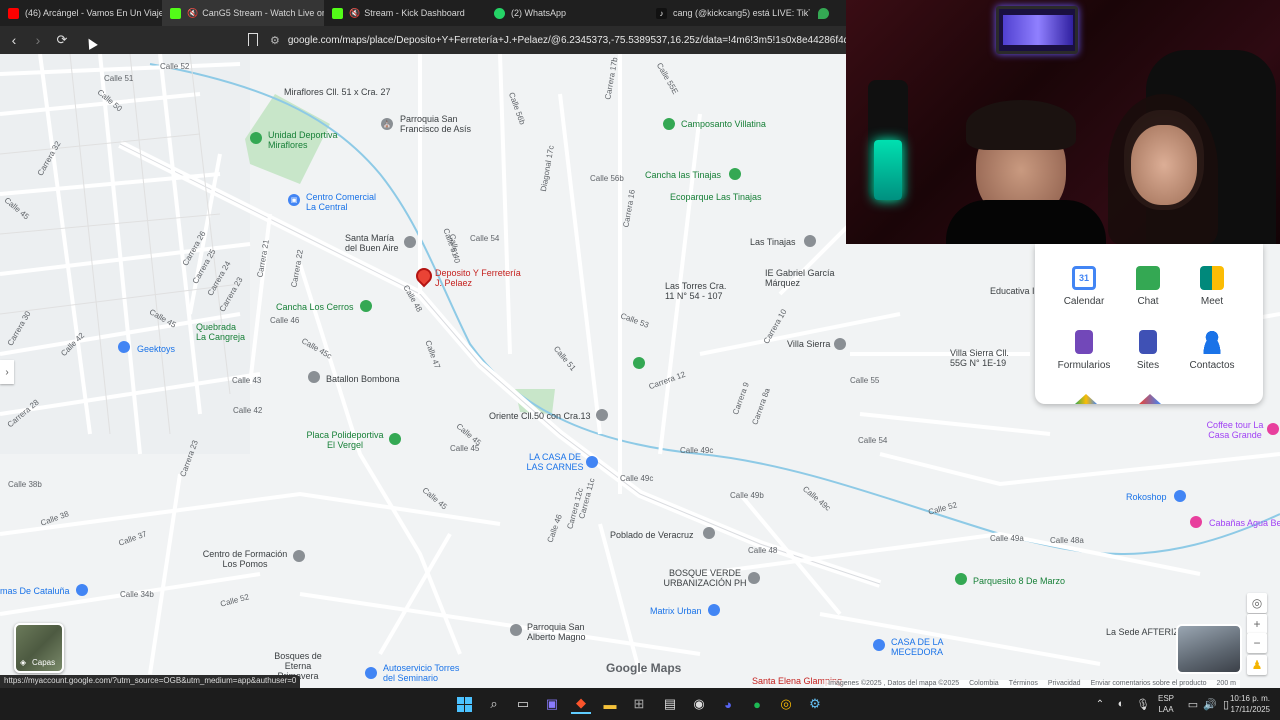 This screenshot has height=720, width=1280. What do you see at coordinates (1148, 286) in the screenshot?
I see `app-chat: Chat` at bounding box center [1148, 286].